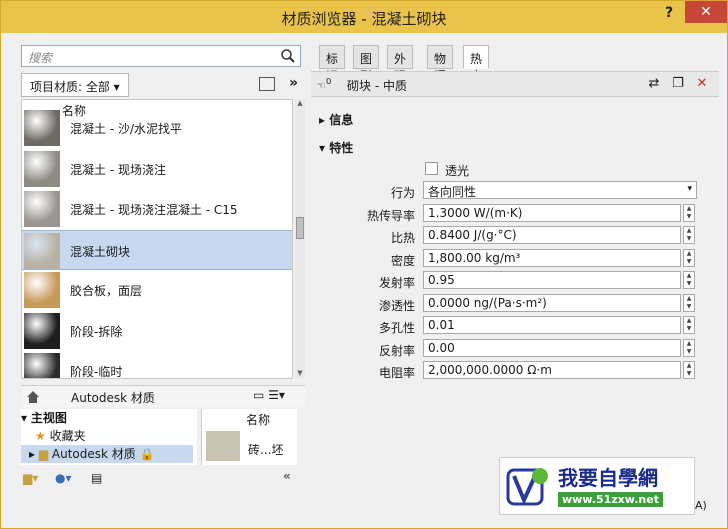 The image size is (728, 529). I want to click on search-icon, so click(288, 56).